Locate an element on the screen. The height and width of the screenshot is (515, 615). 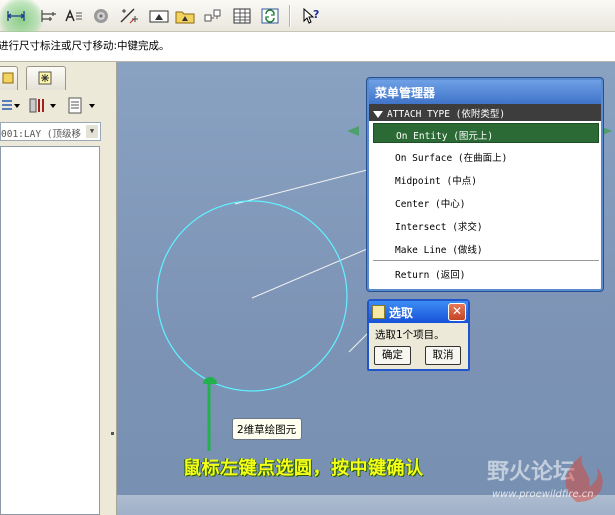
show-list-icon is located at coordinates (85, 106).